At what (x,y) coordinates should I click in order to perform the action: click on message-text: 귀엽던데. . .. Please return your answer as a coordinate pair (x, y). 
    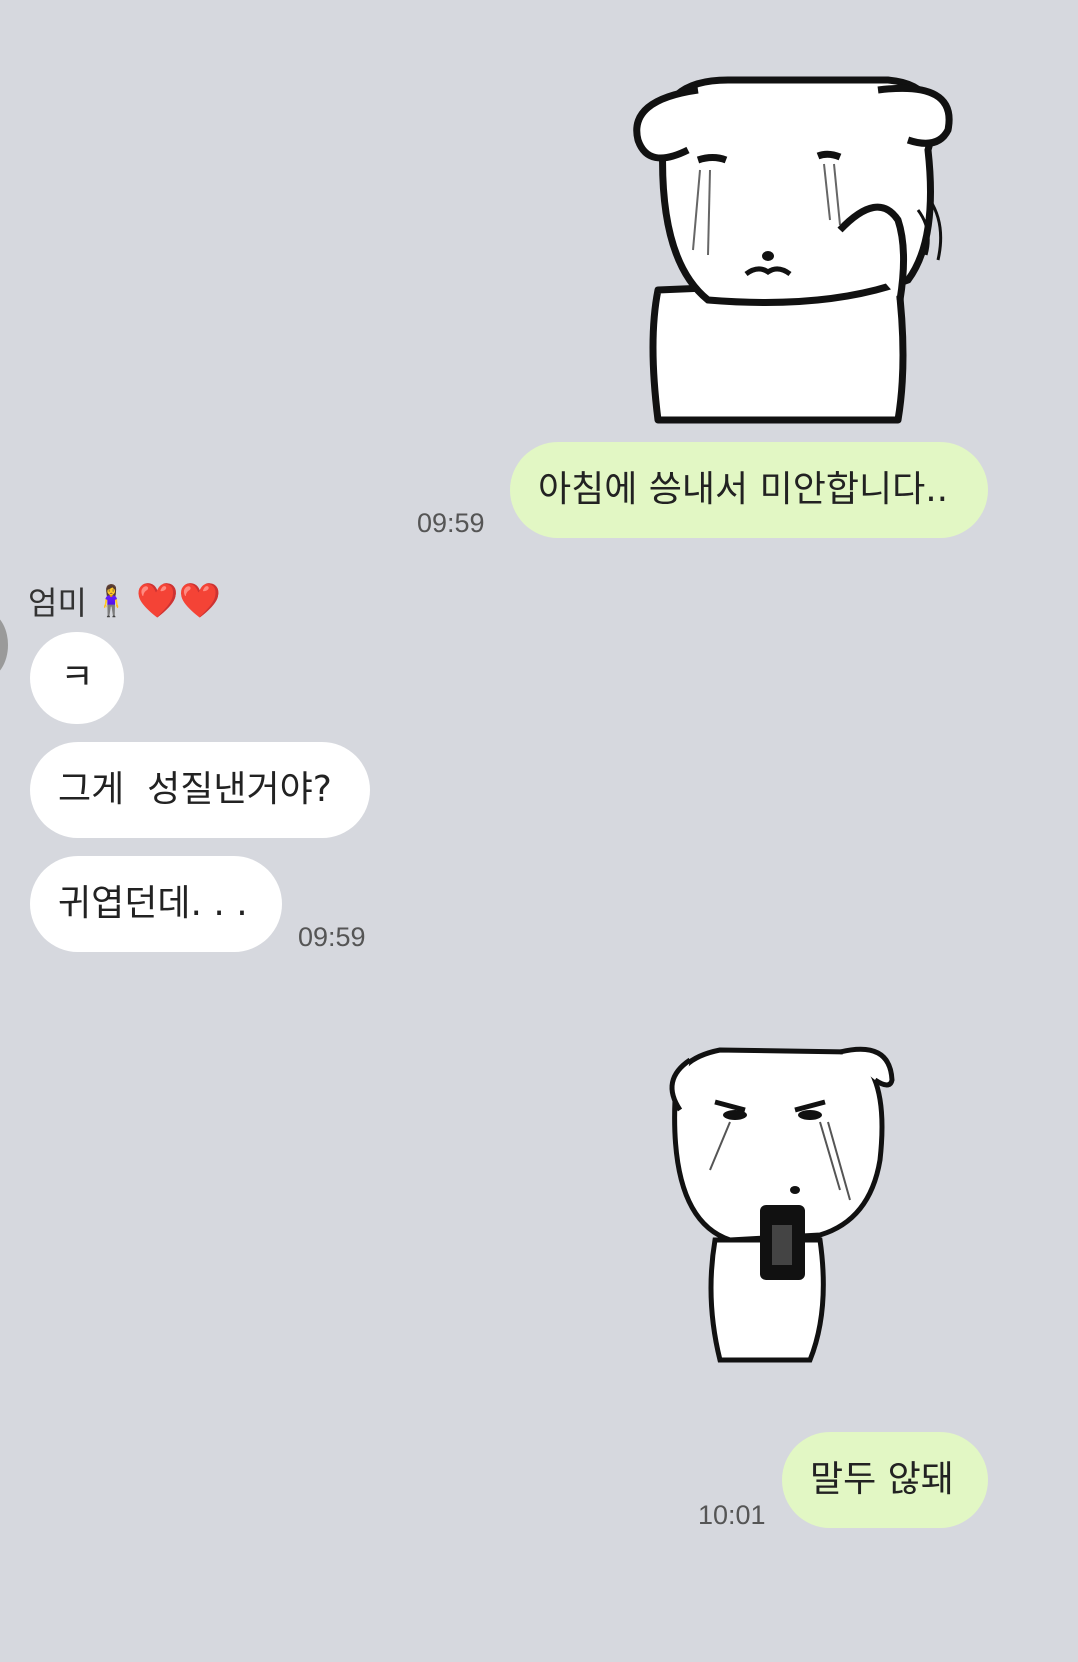
    Looking at the image, I should click on (153, 903).